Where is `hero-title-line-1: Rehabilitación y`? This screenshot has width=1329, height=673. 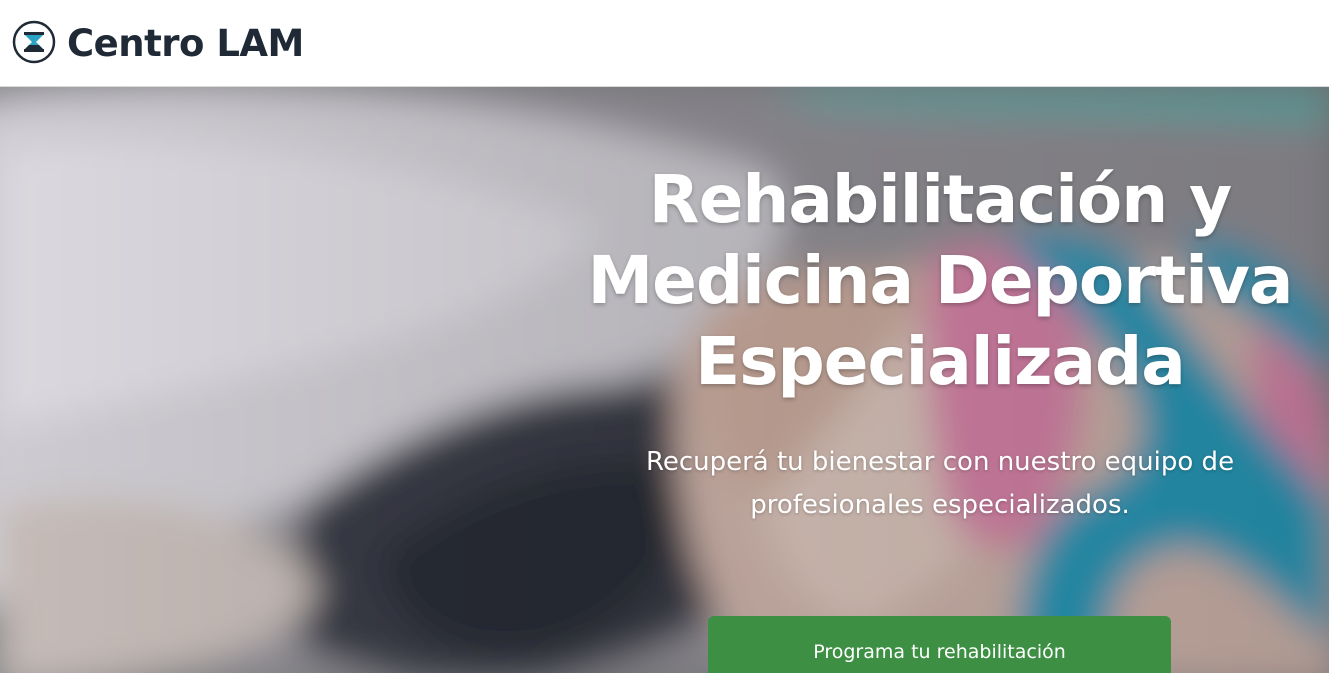
hero-title-line-1: Rehabilitación y is located at coordinates (940, 200).